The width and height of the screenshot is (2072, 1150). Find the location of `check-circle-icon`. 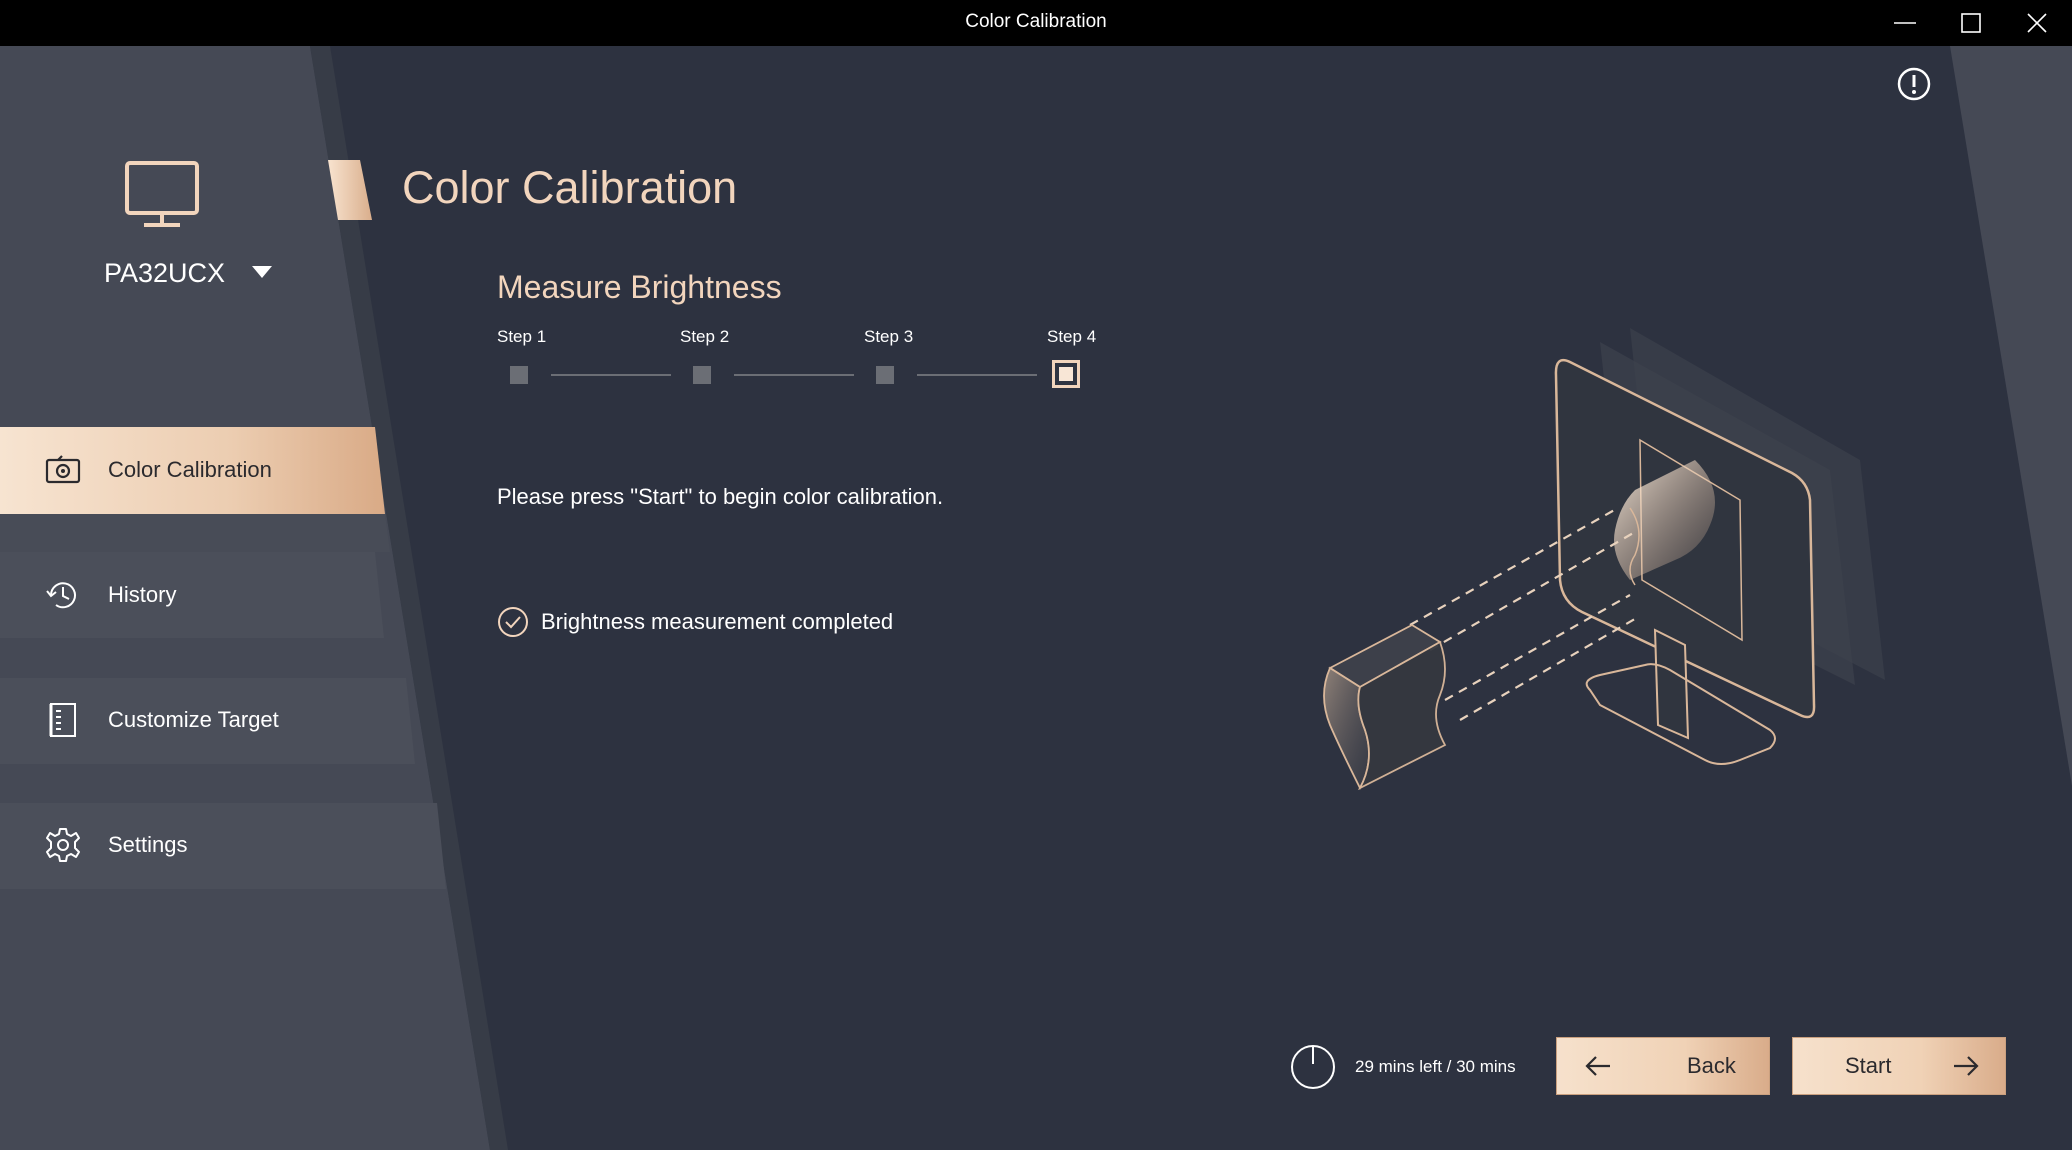

check-circle-icon is located at coordinates (513, 622).